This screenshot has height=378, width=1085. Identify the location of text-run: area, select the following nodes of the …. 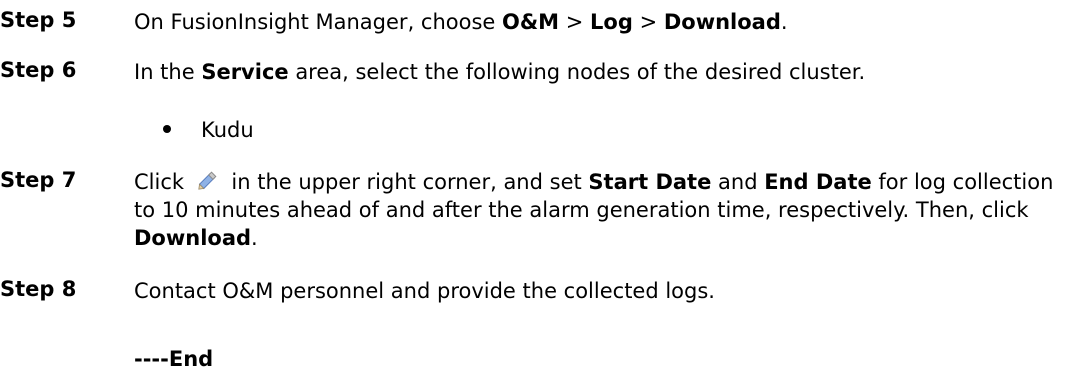
(577, 72).